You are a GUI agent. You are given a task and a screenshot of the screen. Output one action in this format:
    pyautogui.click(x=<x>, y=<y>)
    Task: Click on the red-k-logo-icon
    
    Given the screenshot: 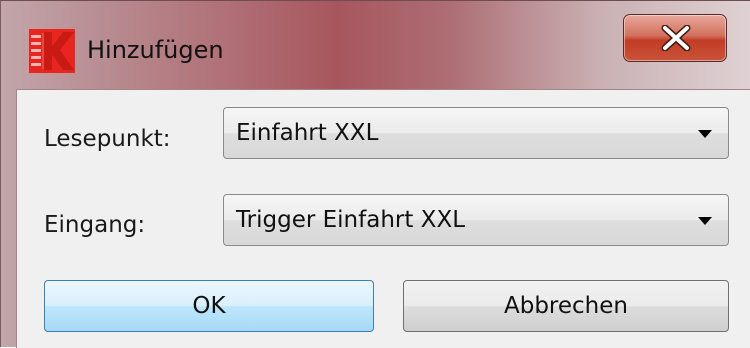 What is the action you would take?
    pyautogui.click(x=52, y=51)
    